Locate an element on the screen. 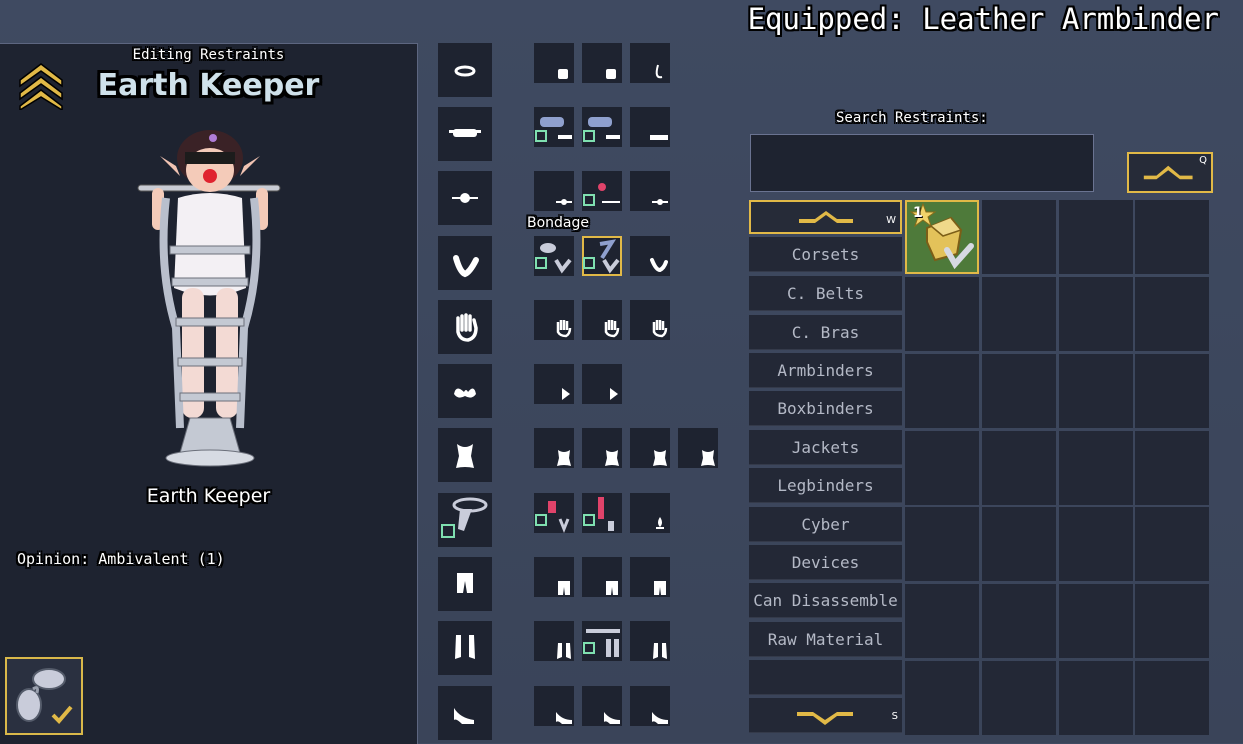  hotkey-q: Q is located at coordinates (1203, 160).